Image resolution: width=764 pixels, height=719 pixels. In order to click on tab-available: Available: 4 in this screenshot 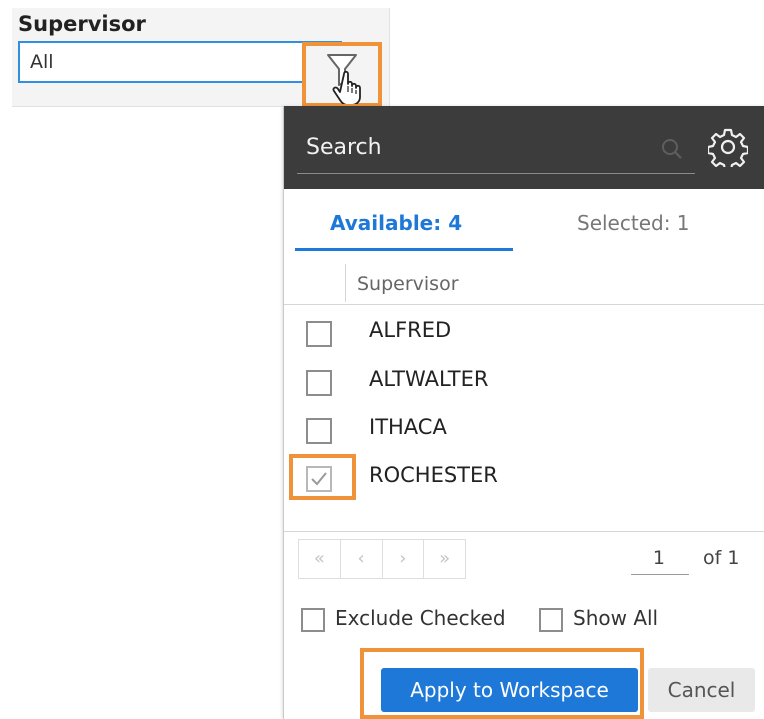, I will do `click(396, 223)`.